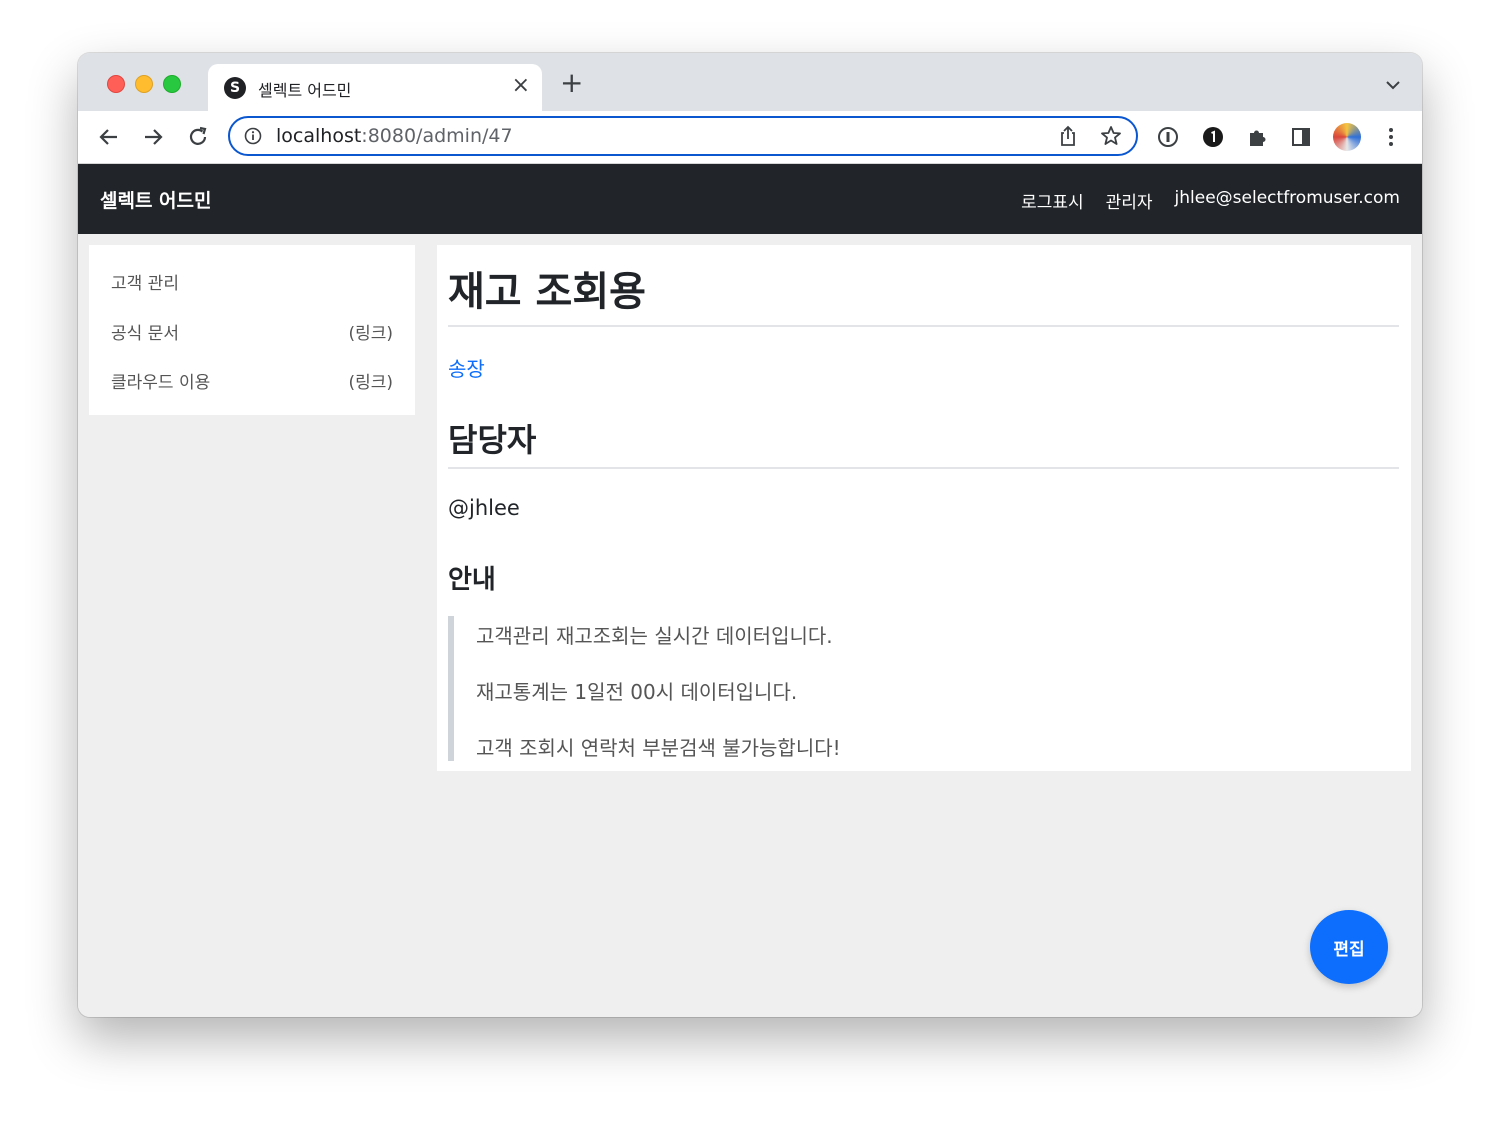 The width and height of the screenshot is (1500, 1121). Describe the element at coordinates (235, 88) in the screenshot. I see `favicon-icon: S` at that location.